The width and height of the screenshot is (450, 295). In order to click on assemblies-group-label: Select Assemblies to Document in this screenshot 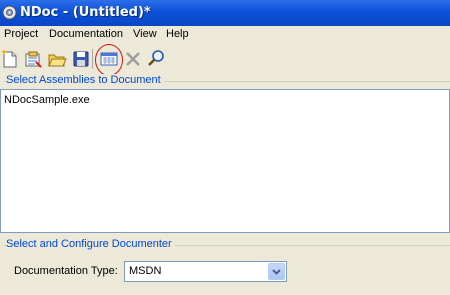, I will do `click(85, 80)`.